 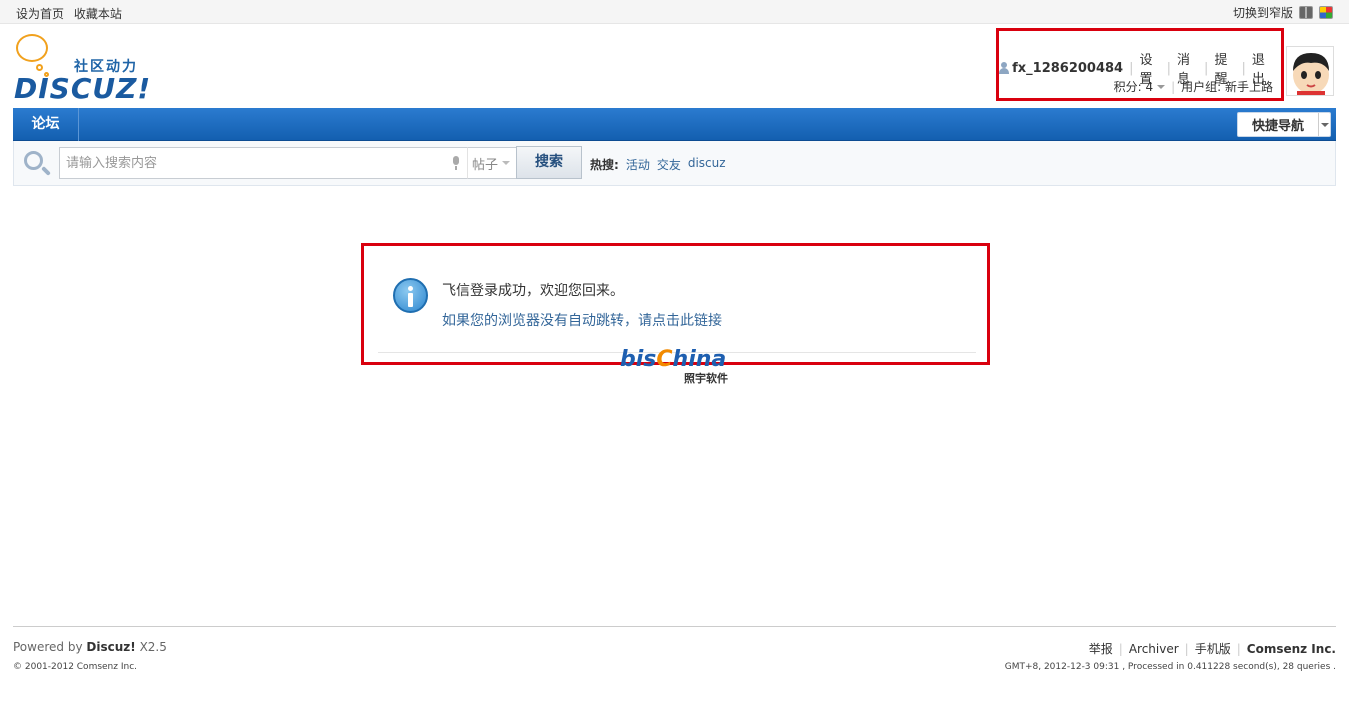 I want to click on switch-width-link: 切换到窄版, so click(x=1263, y=12).